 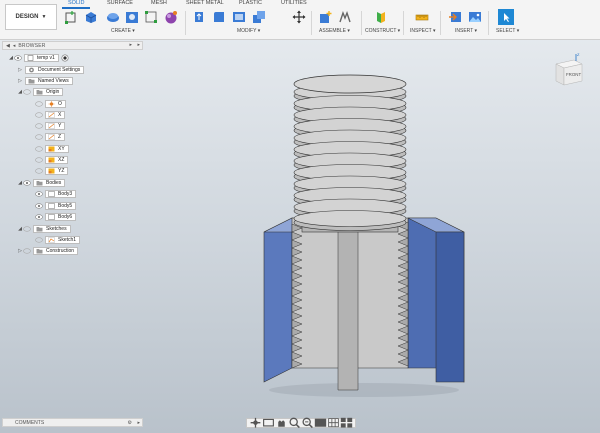 What do you see at coordinates (58, 239) in the screenshot?
I see `tree-node-sketch1: Sketch1` at bounding box center [58, 239].